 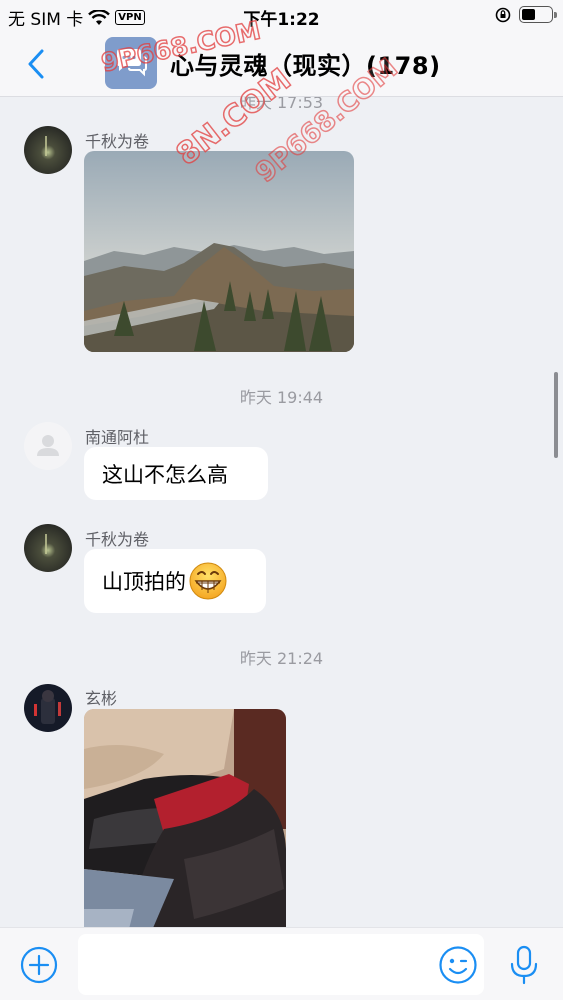 I want to click on group-avatar, so click(x=131, y=63).